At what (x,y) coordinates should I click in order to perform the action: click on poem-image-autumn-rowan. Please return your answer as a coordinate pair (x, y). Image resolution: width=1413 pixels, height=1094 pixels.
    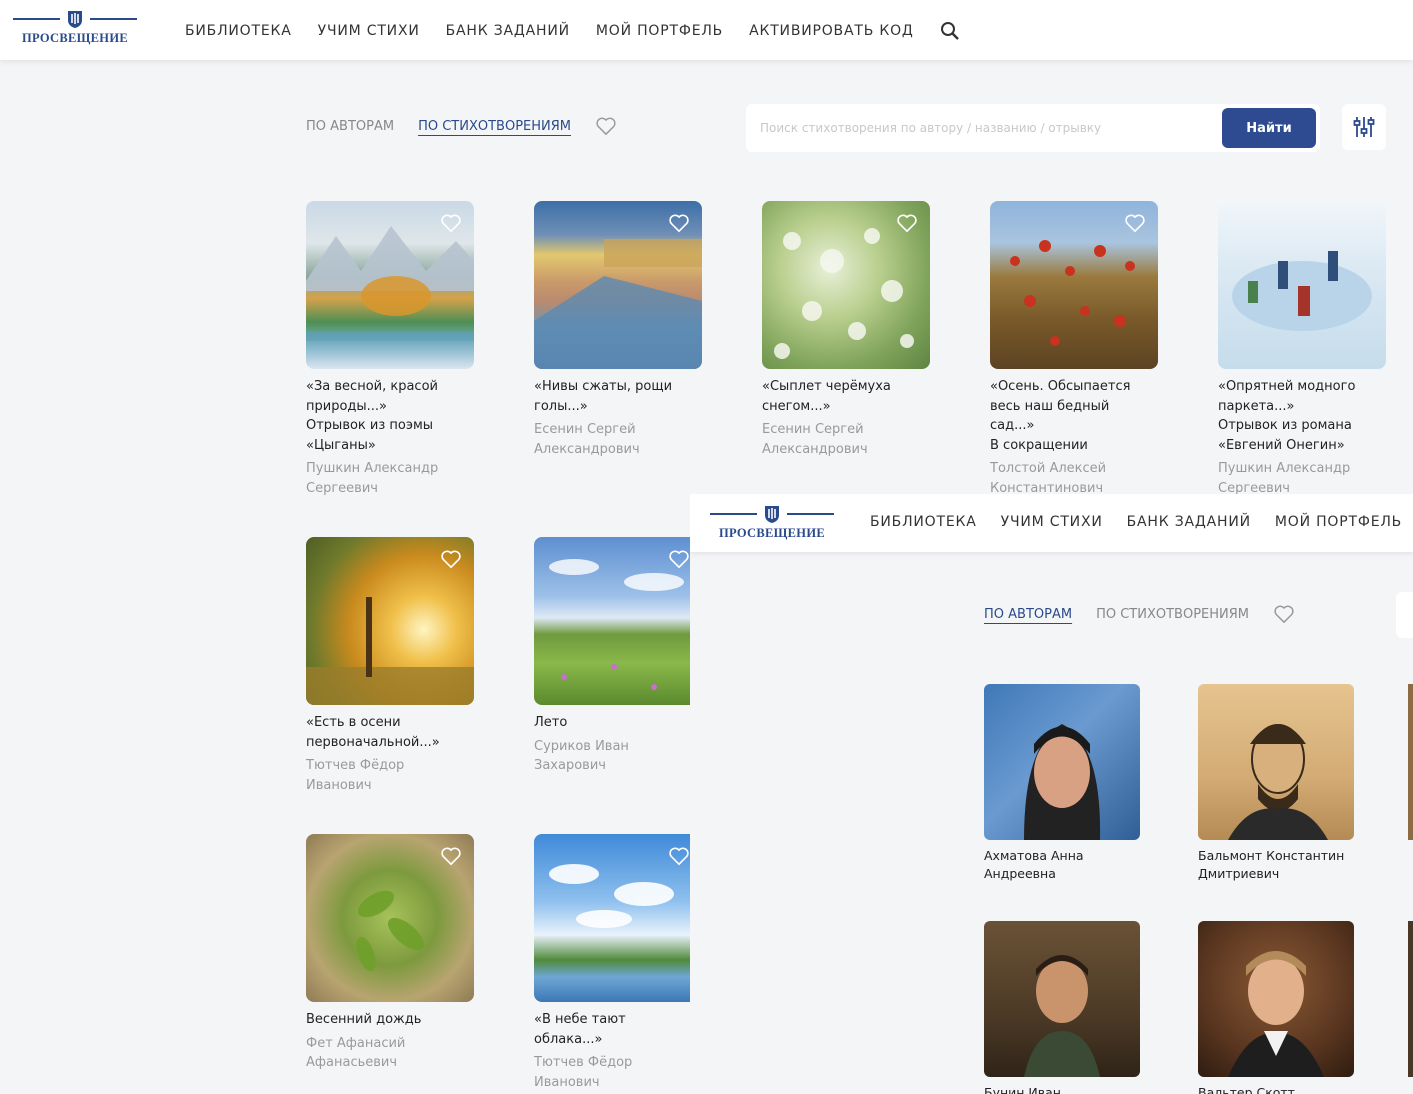
    Looking at the image, I should click on (1074, 285).